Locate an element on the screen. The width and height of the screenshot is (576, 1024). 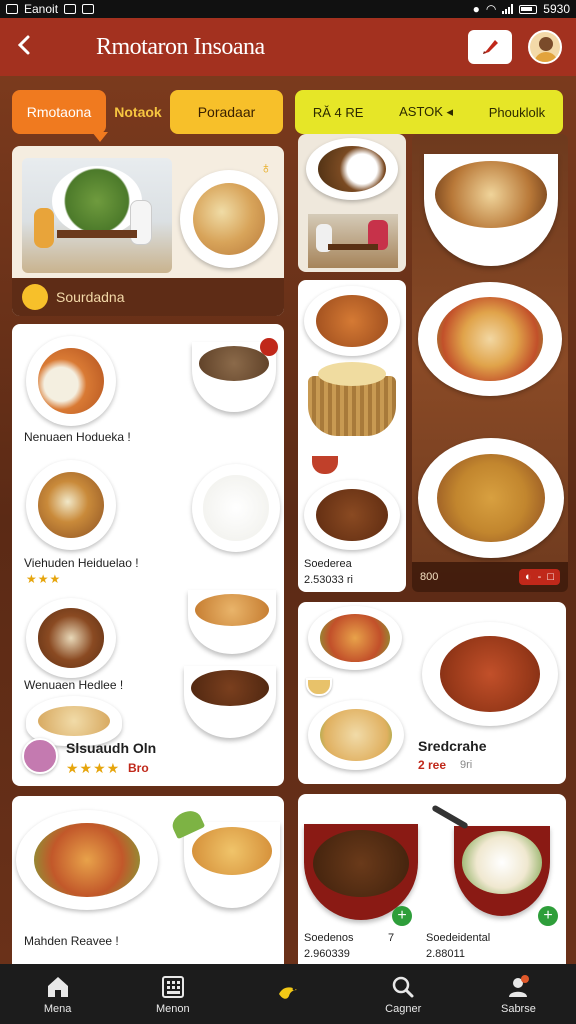
promo-avatar is located at coordinates (40, 756).